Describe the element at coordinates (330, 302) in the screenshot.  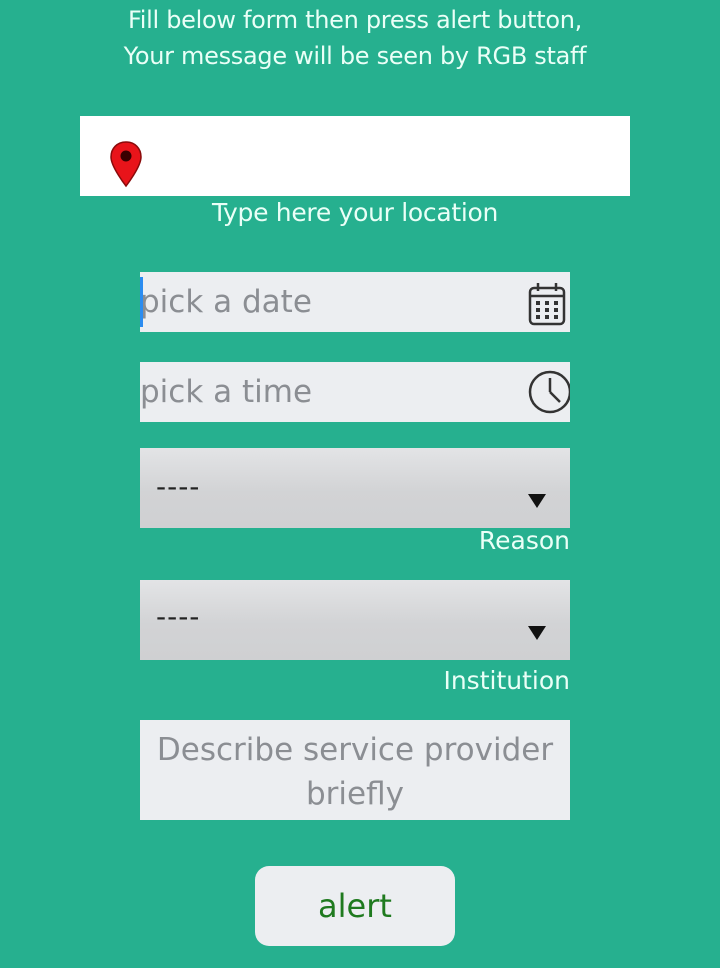
I see `date-input` at that location.